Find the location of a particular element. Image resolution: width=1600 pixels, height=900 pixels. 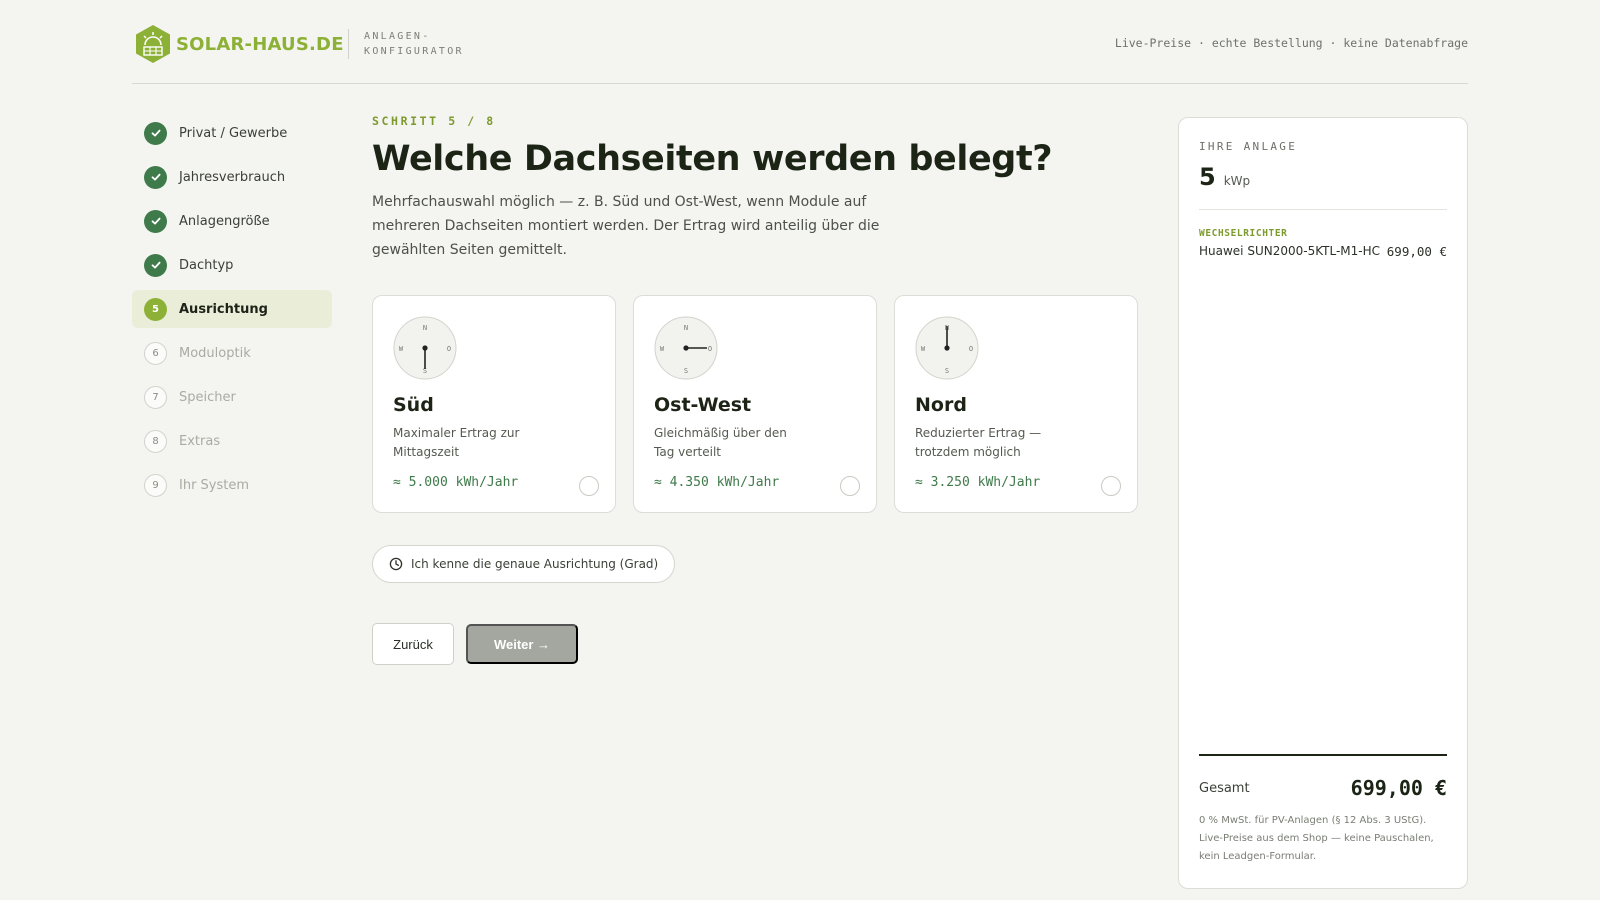

inverter-price: 699,00 € is located at coordinates (1416, 251).